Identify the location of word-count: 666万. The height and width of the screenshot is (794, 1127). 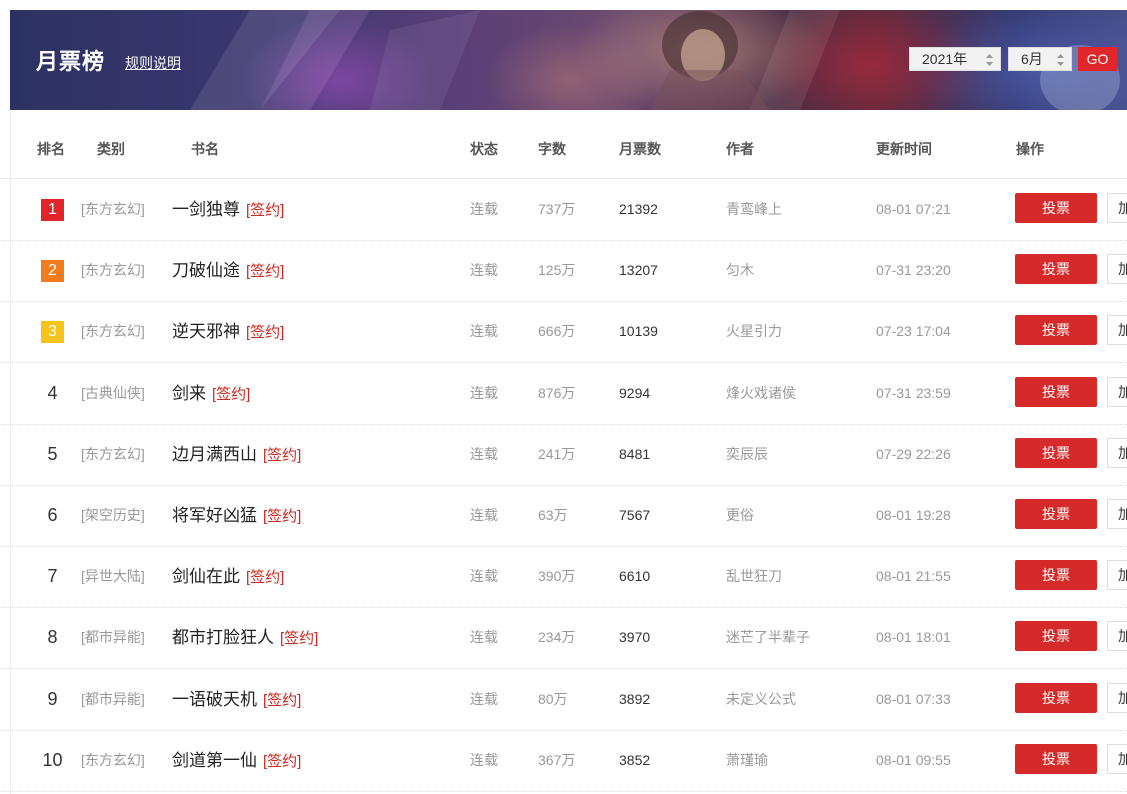
(557, 331).